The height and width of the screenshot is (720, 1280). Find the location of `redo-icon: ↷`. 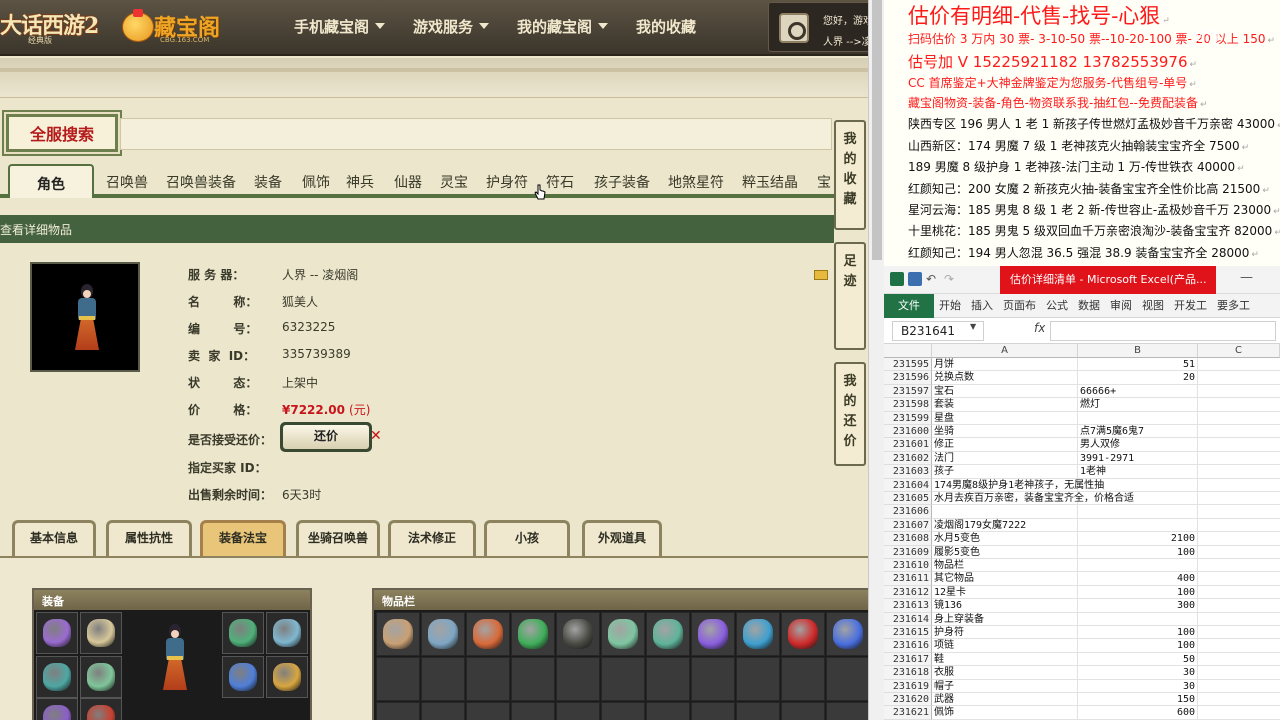

redo-icon: ↷ is located at coordinates (951, 279).